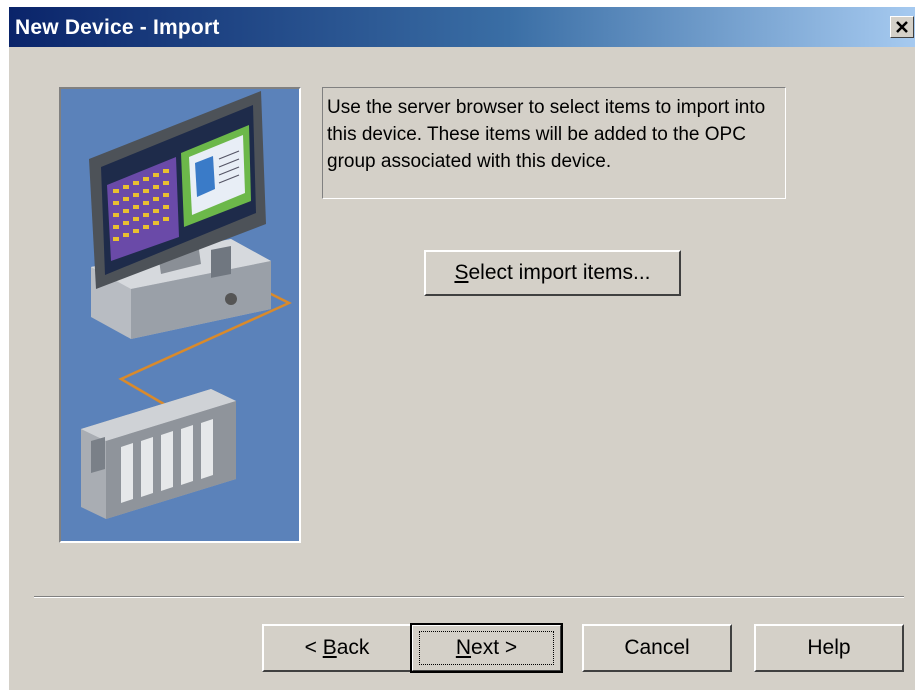 The image size is (915, 690). Describe the element at coordinates (117, 27) in the screenshot. I see `window-title: New Device - Import` at that location.